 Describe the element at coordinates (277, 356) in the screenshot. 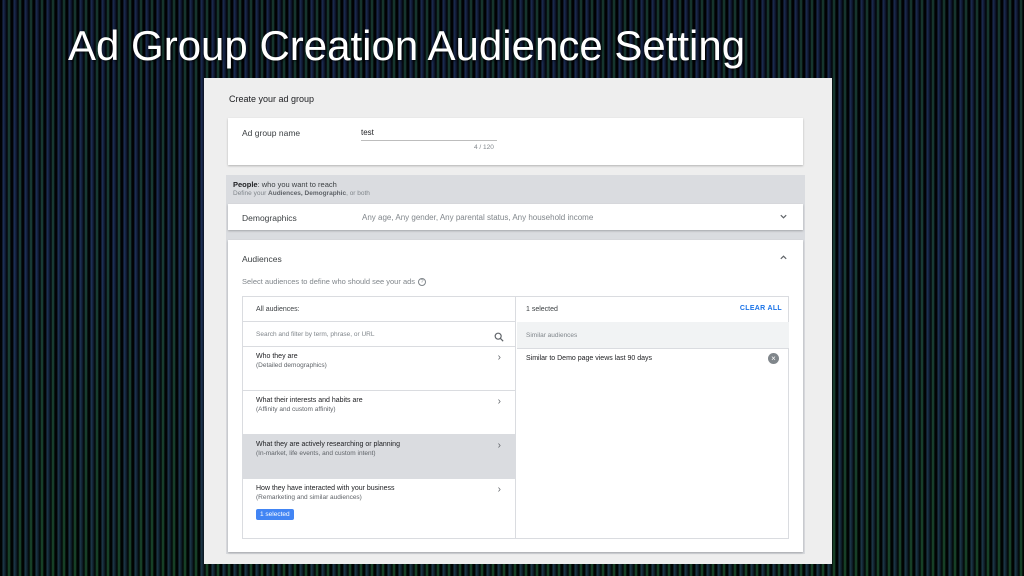

I see `category-title: Who they are` at that location.